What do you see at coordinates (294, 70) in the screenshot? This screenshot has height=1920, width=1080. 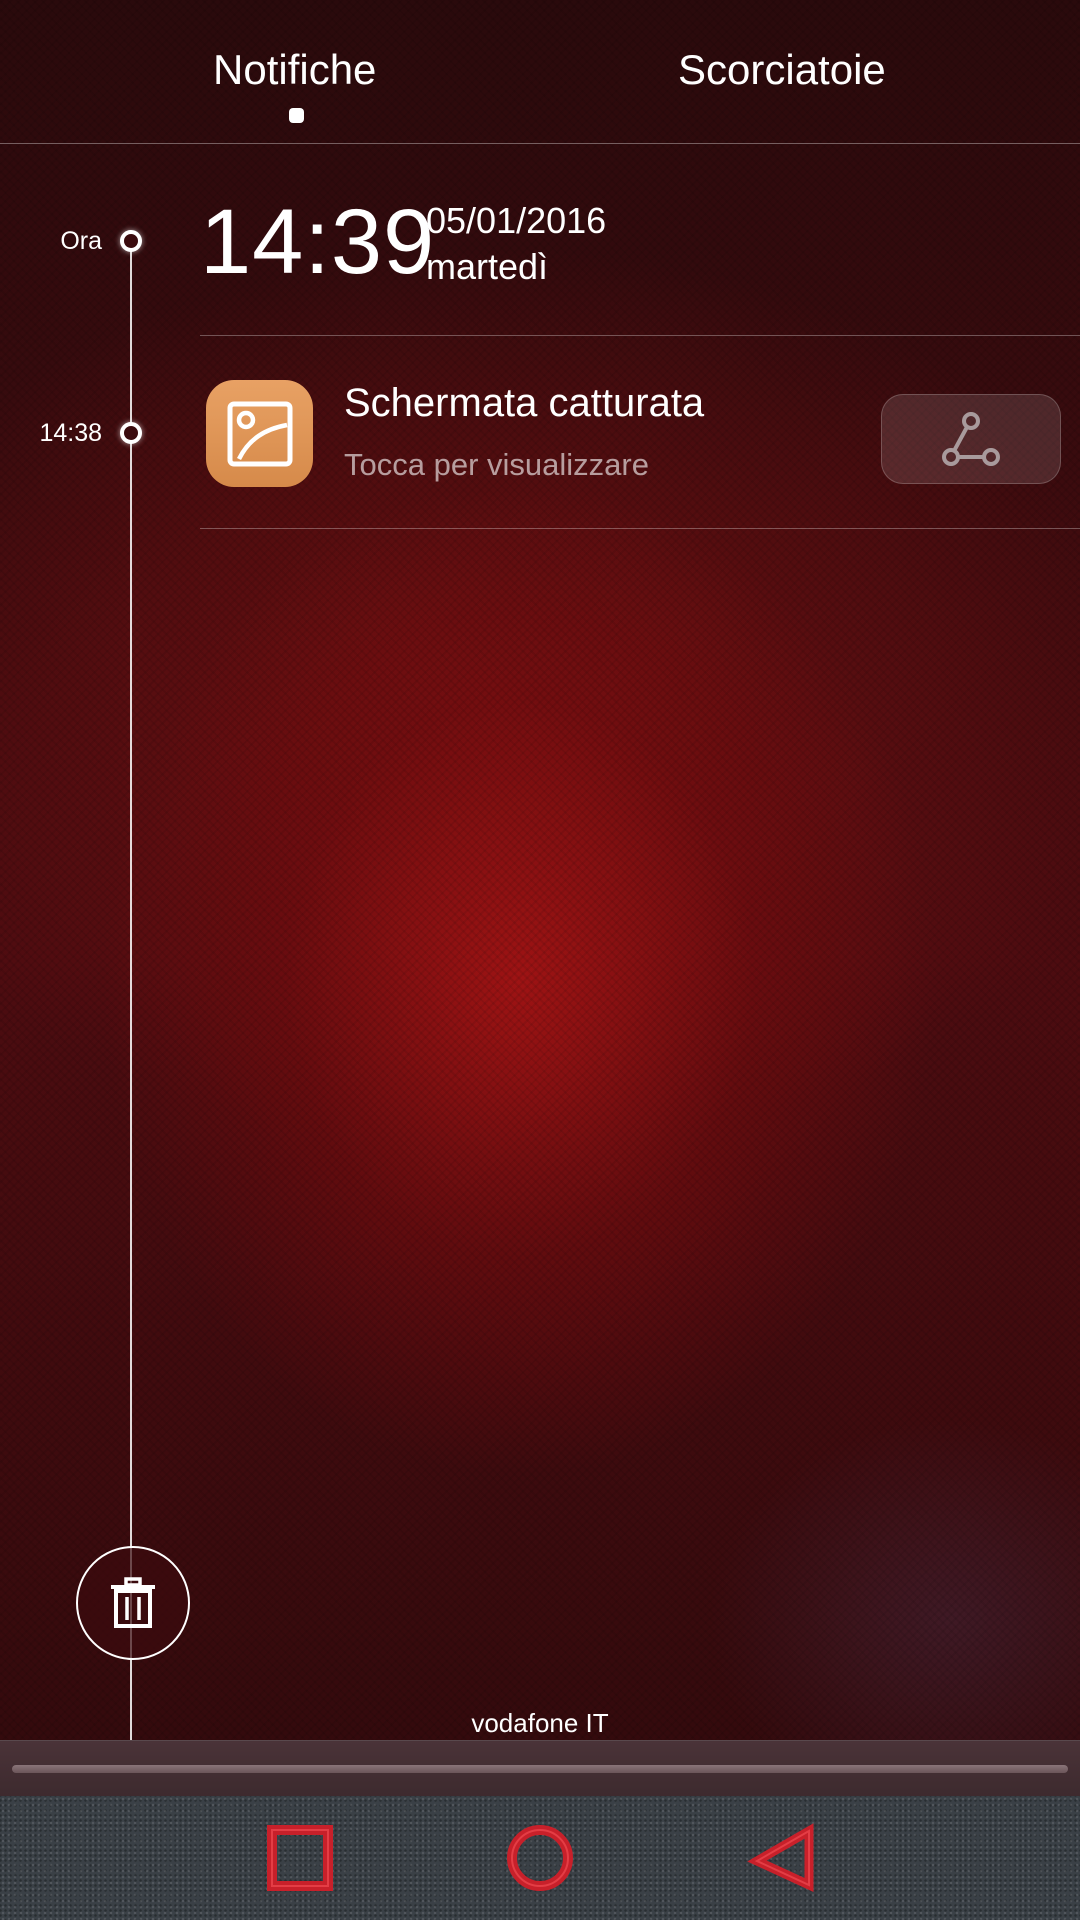 I see `tab-notifiche: Notifiche` at bounding box center [294, 70].